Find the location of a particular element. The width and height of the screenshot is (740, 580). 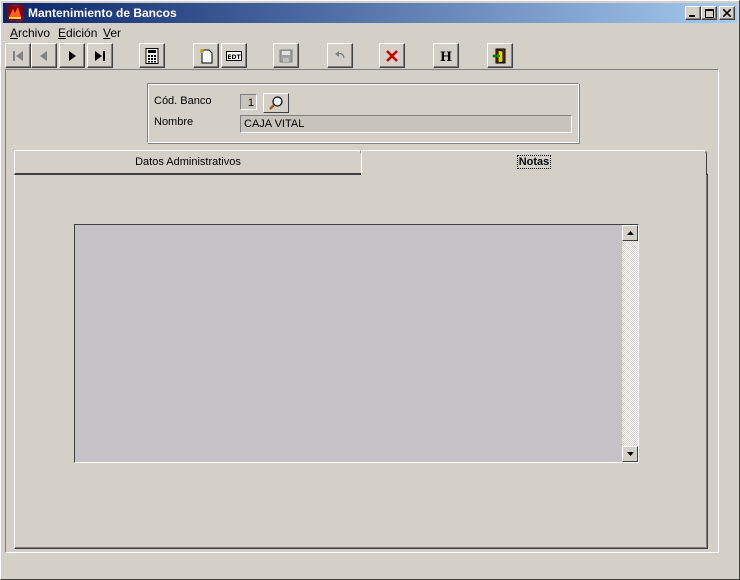

bank-header-group is located at coordinates (363, 113).